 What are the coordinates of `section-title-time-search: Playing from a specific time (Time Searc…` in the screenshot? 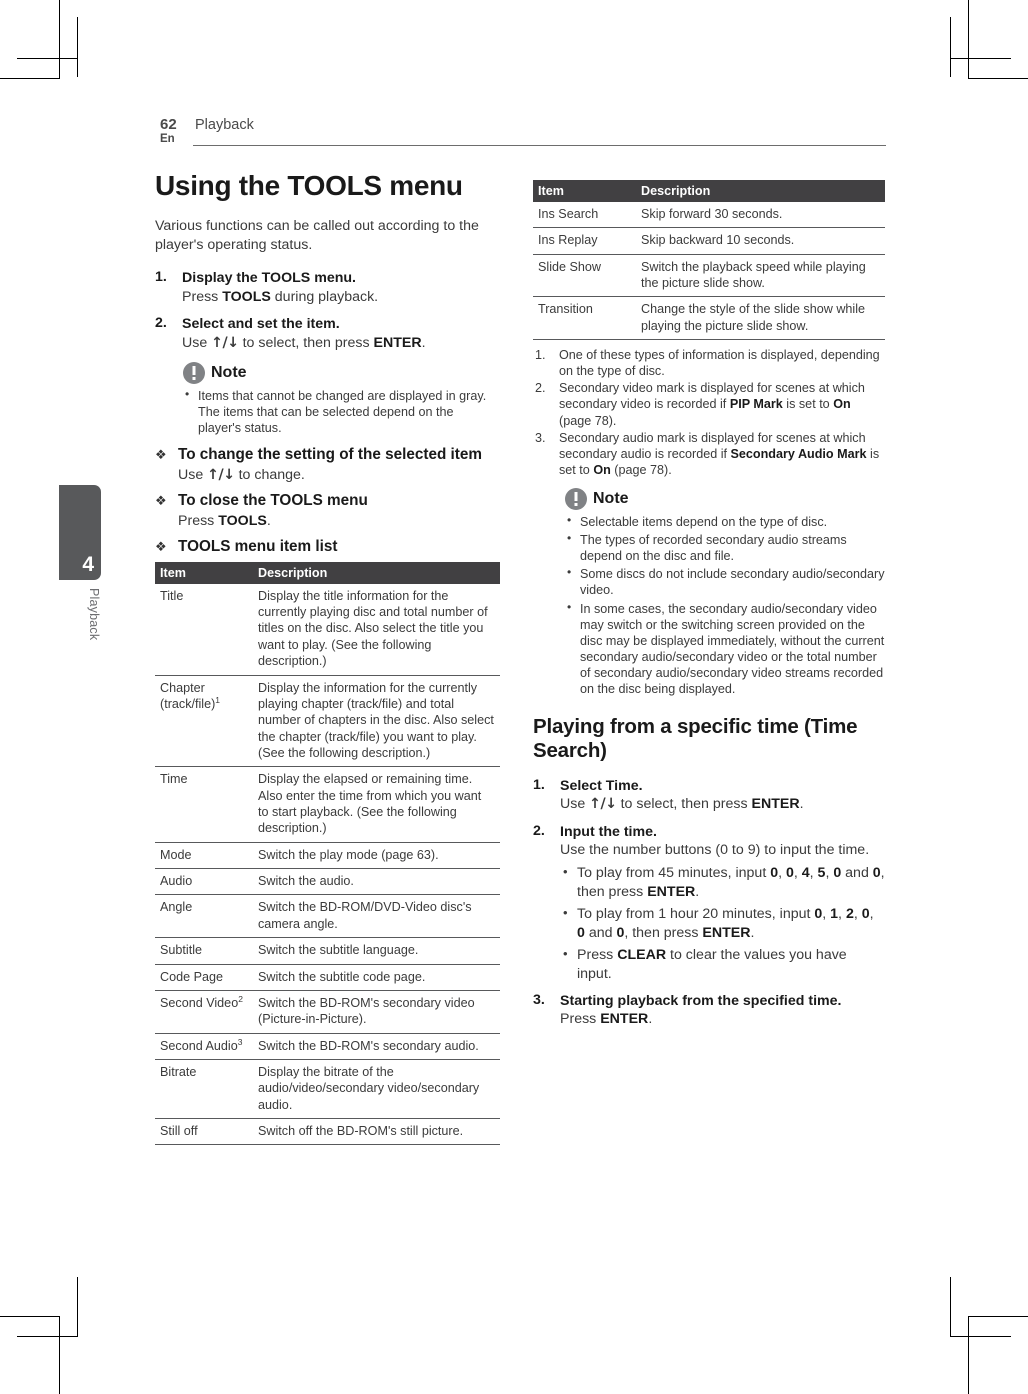 It's located at (695, 739).